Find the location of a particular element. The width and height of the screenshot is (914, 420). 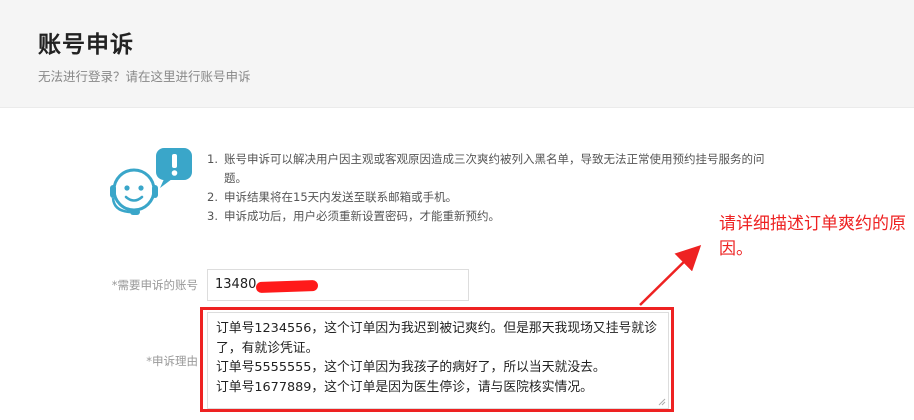

annotation-arrow-icon is located at coordinates (670, 275).